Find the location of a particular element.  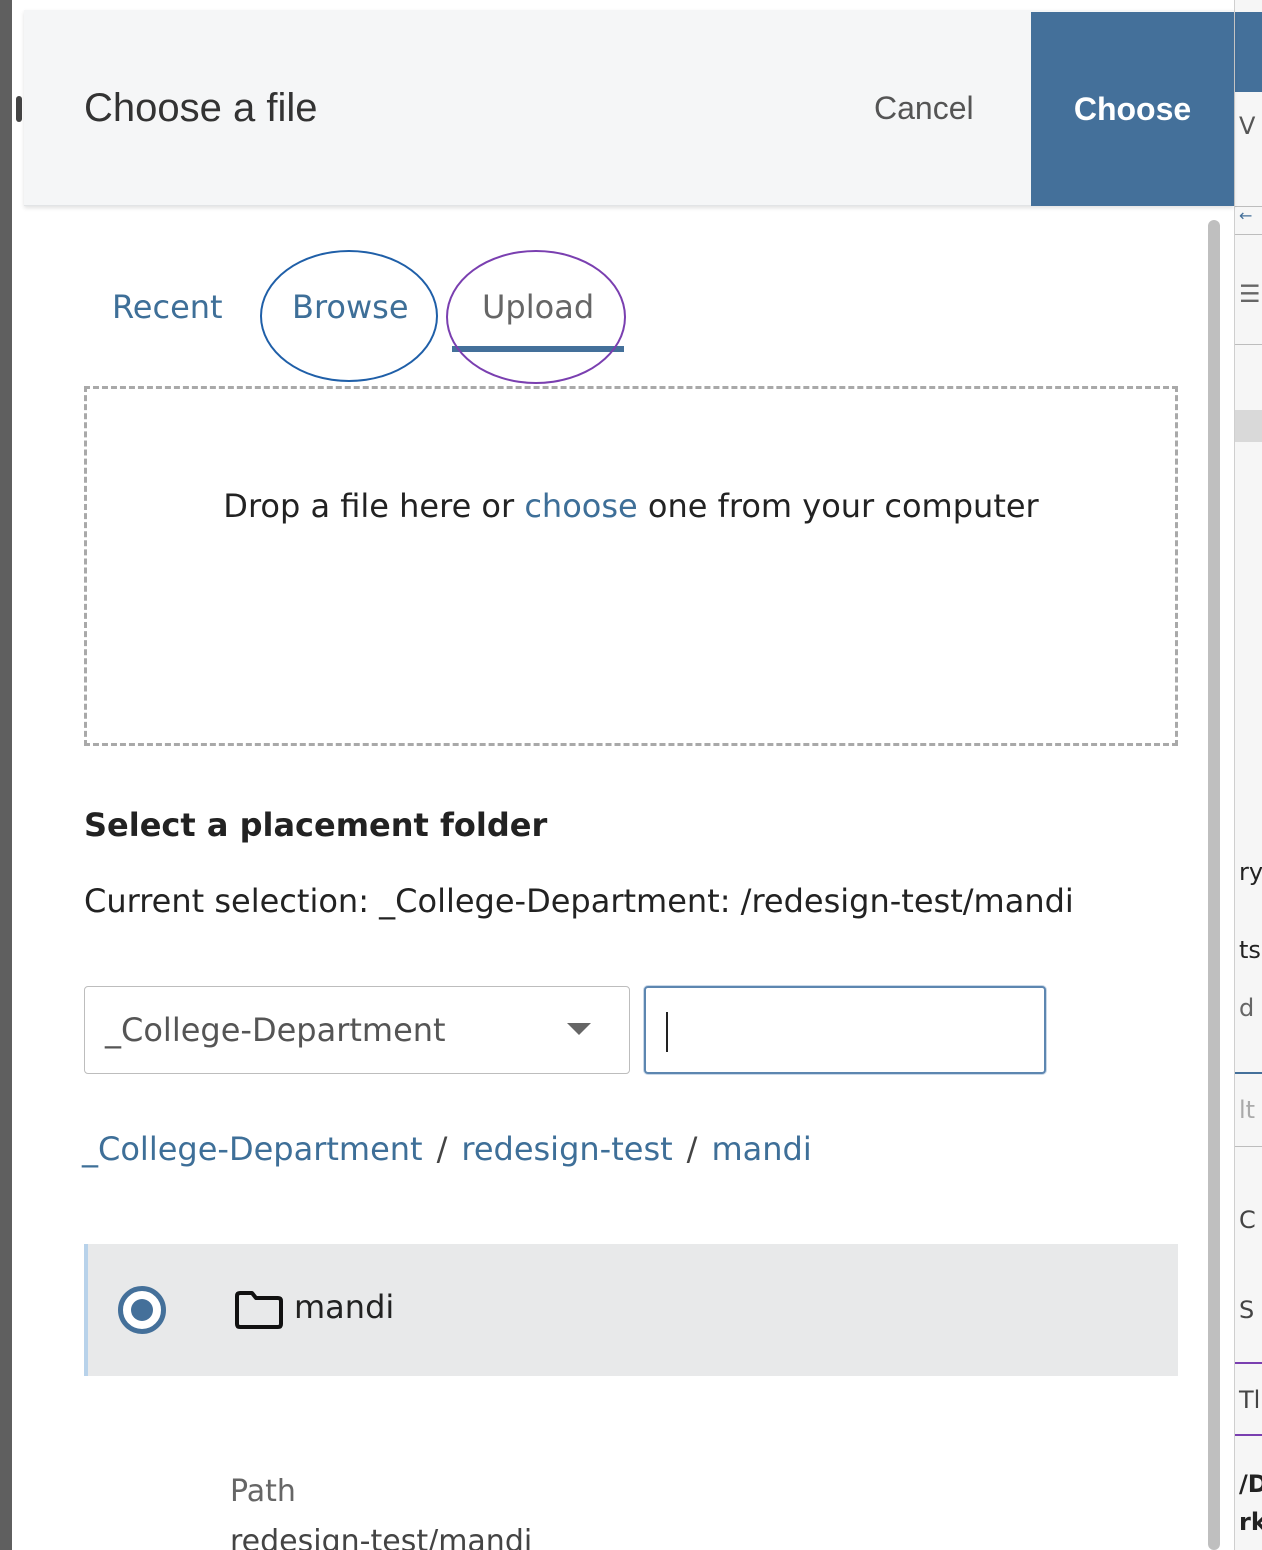

background-fragment: C is located at coordinates (1247, 1220).